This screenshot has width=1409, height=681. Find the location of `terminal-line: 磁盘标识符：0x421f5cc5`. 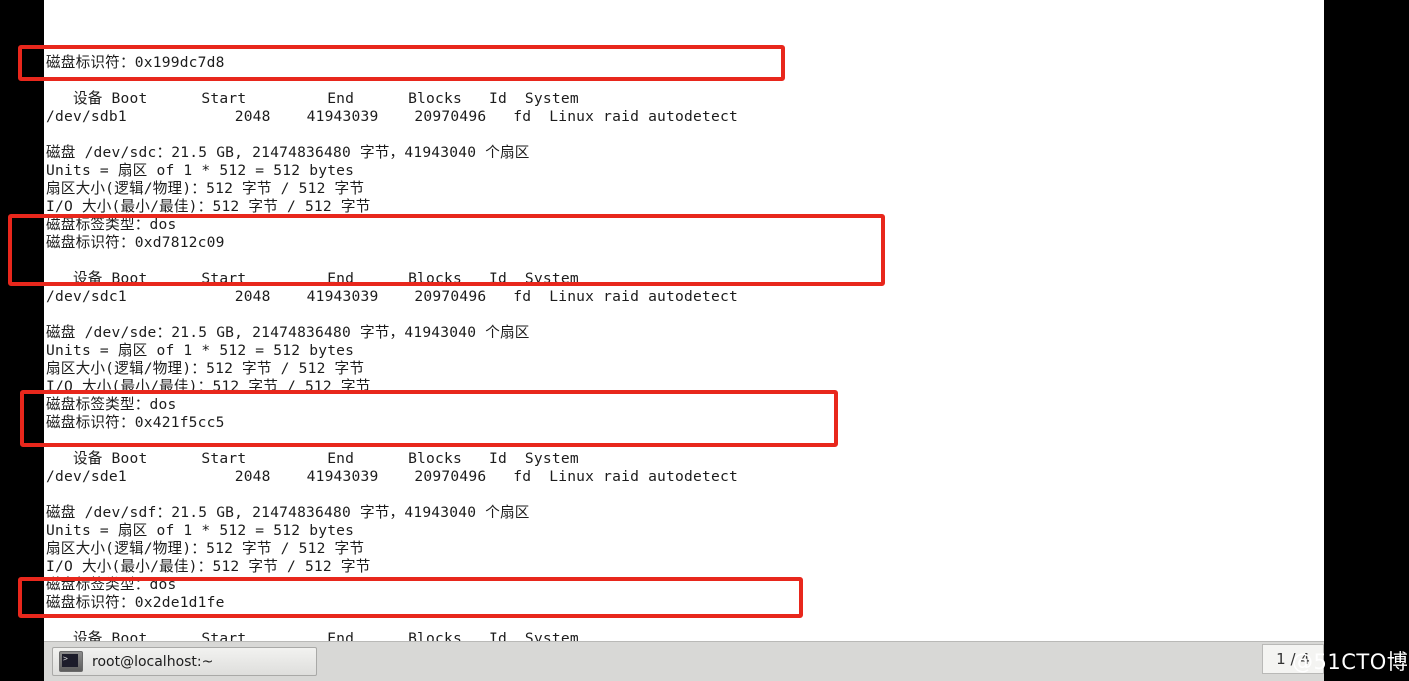

terminal-line: 磁盘标识符：0x421f5cc5 is located at coordinates (135, 422).